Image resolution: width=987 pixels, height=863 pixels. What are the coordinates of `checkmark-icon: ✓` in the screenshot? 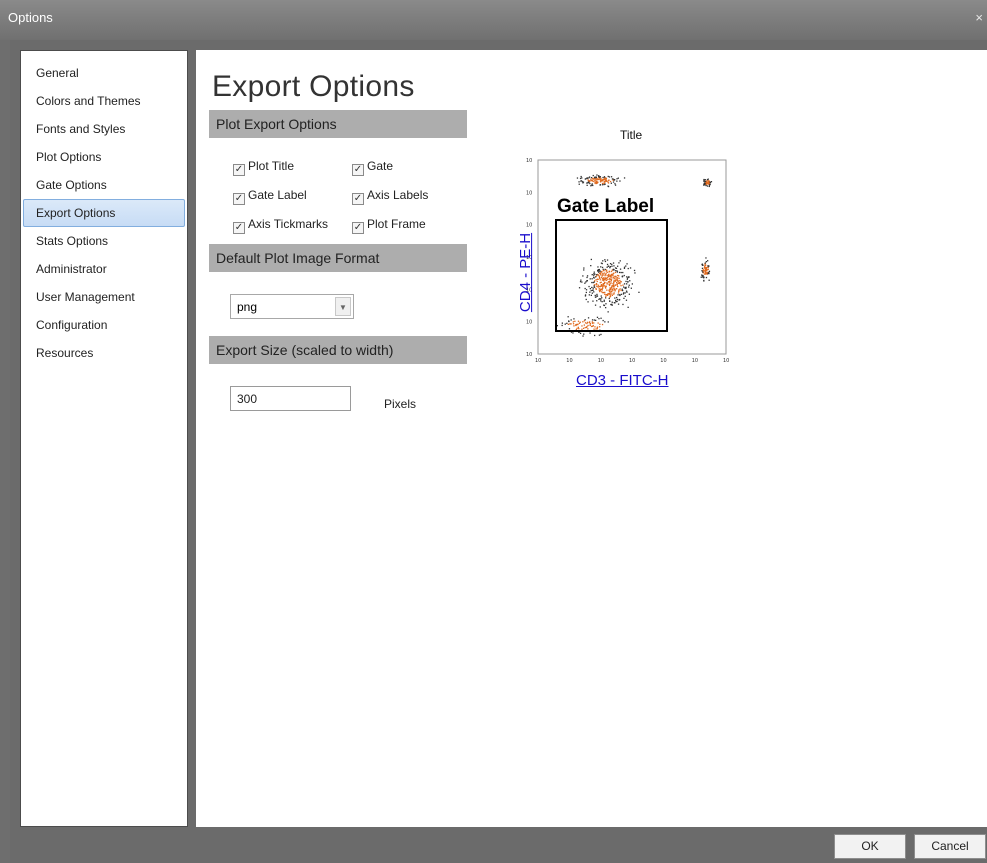 It's located at (358, 199).